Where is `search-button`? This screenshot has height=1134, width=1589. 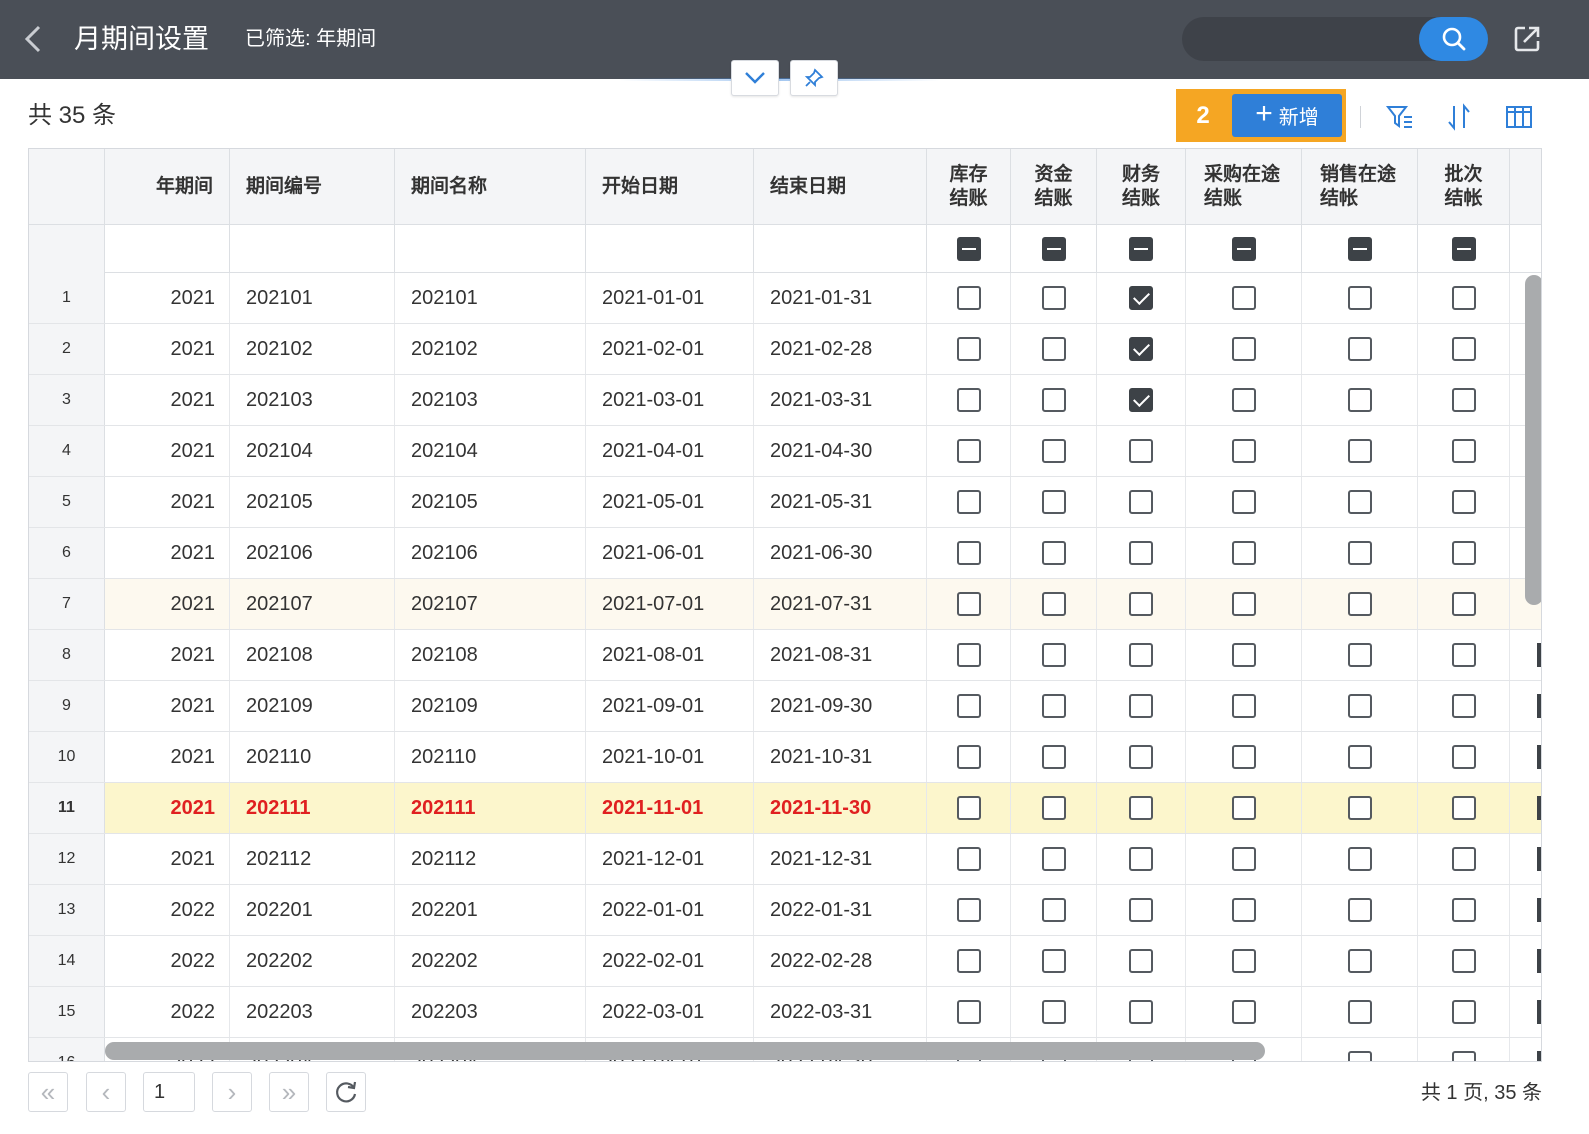
search-button is located at coordinates (1453, 39).